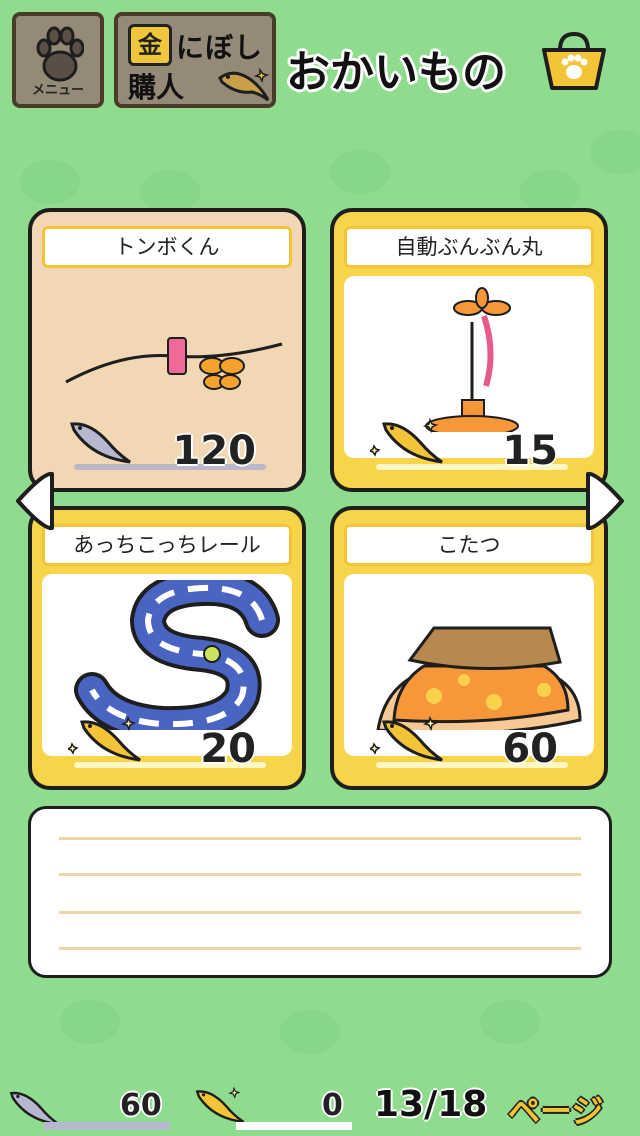  I want to click on gold-niboshi-count: 0, so click(332, 1105).